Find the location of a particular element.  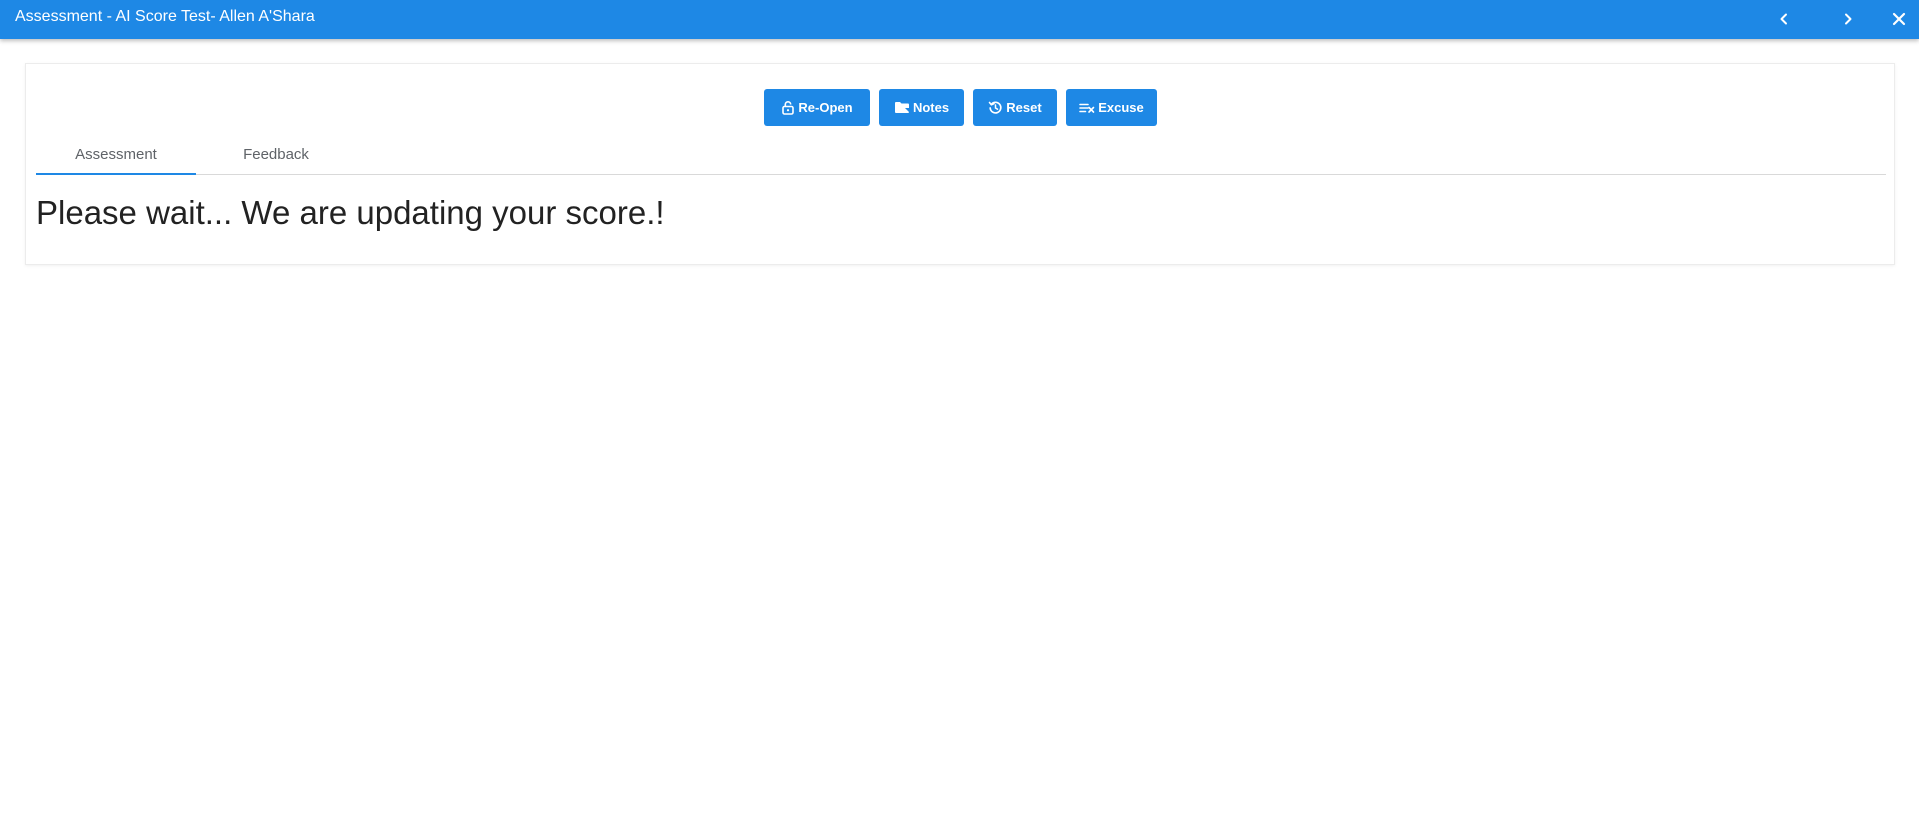

reset-button: Reset is located at coordinates (1015, 107).